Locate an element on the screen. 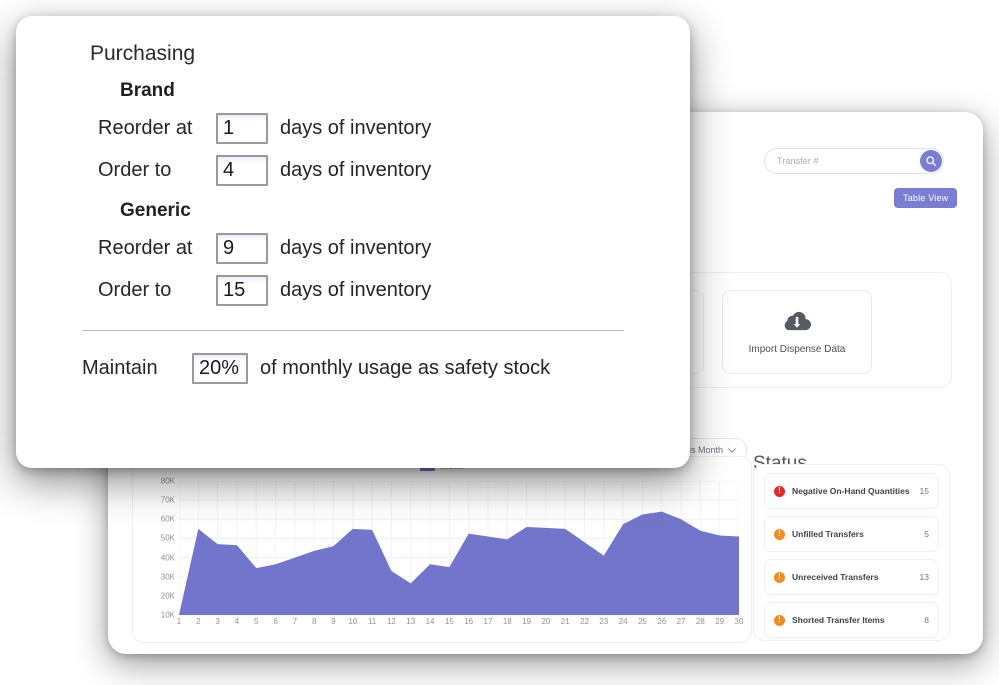 The image size is (999, 685). status-item: ! Unreceived Transfers 13 is located at coordinates (851, 577).